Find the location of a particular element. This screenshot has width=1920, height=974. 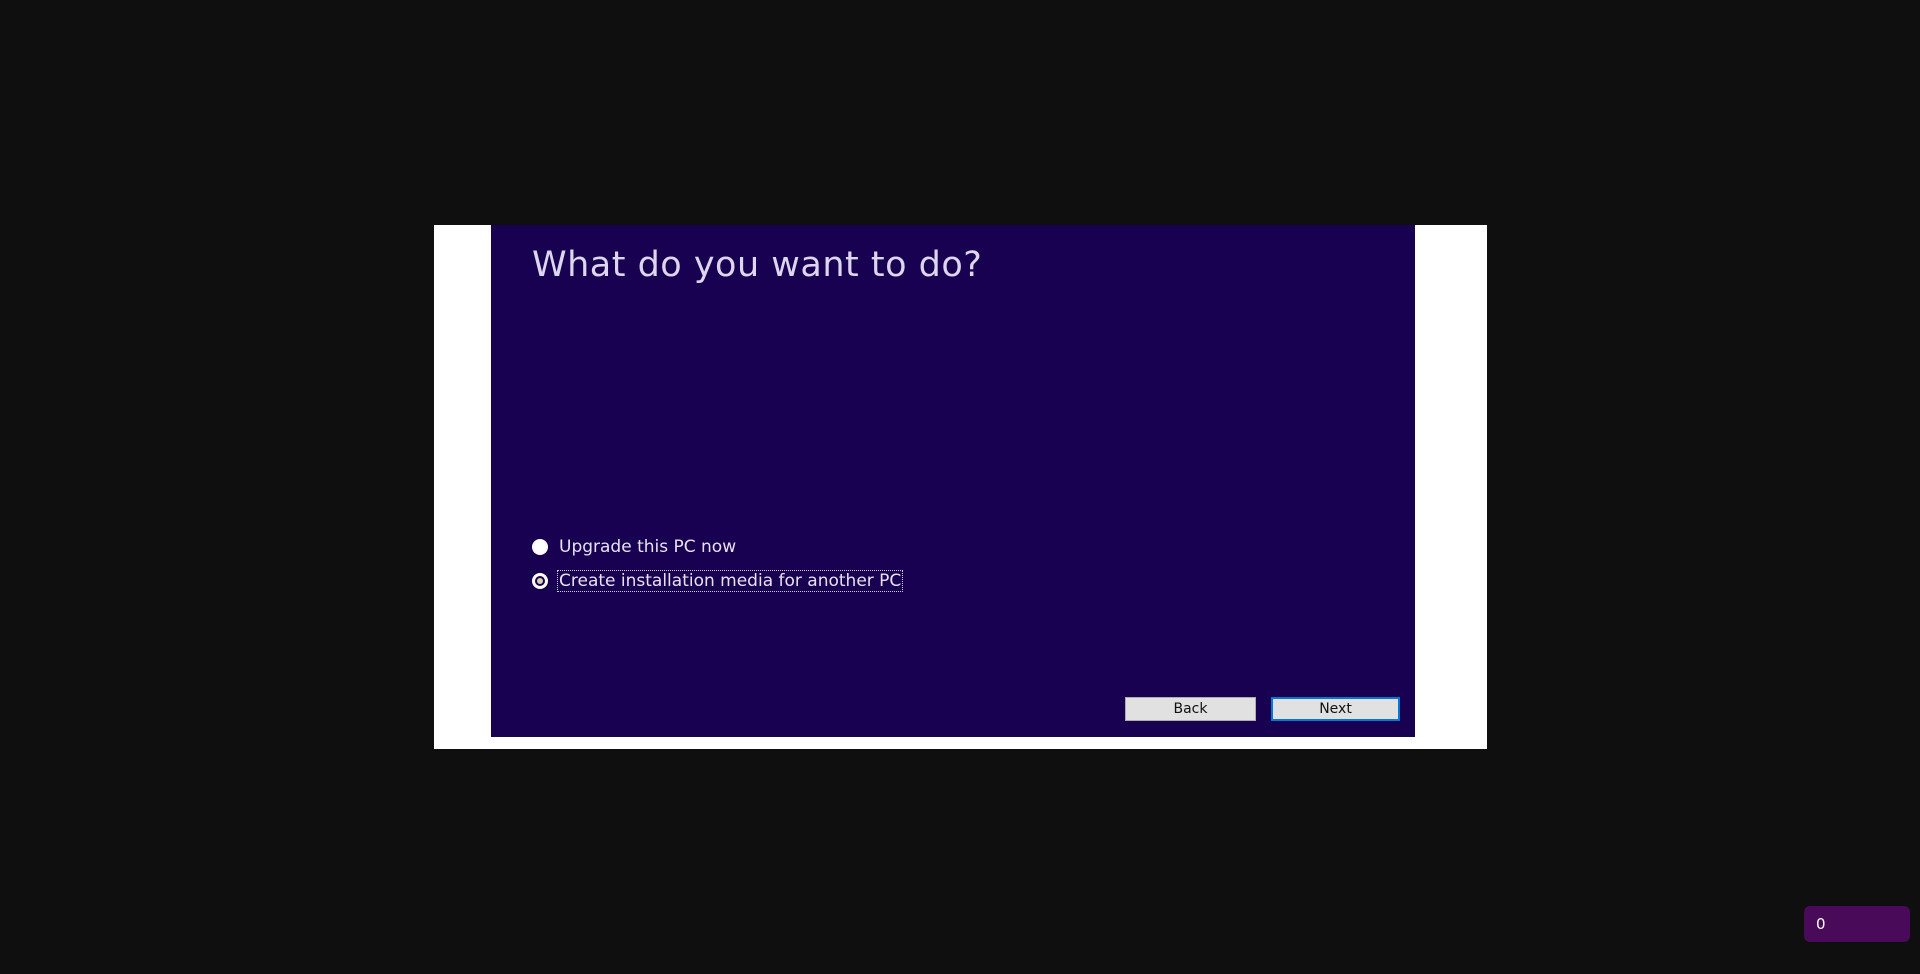

option-create-media: Create installation media for another PC is located at coordinates (718, 581).